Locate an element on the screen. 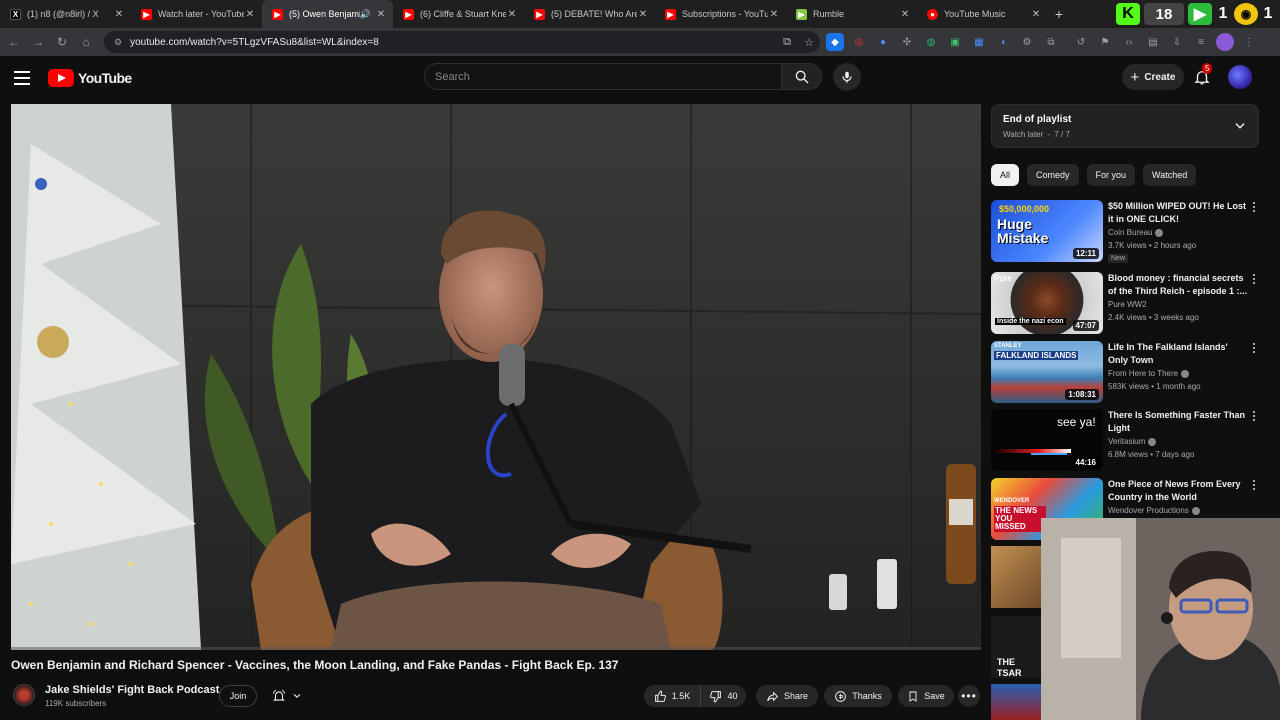 The image size is (1280, 720). video-thumbnail: $50,000,000 Huge Mistake 12:11 is located at coordinates (1047, 231).